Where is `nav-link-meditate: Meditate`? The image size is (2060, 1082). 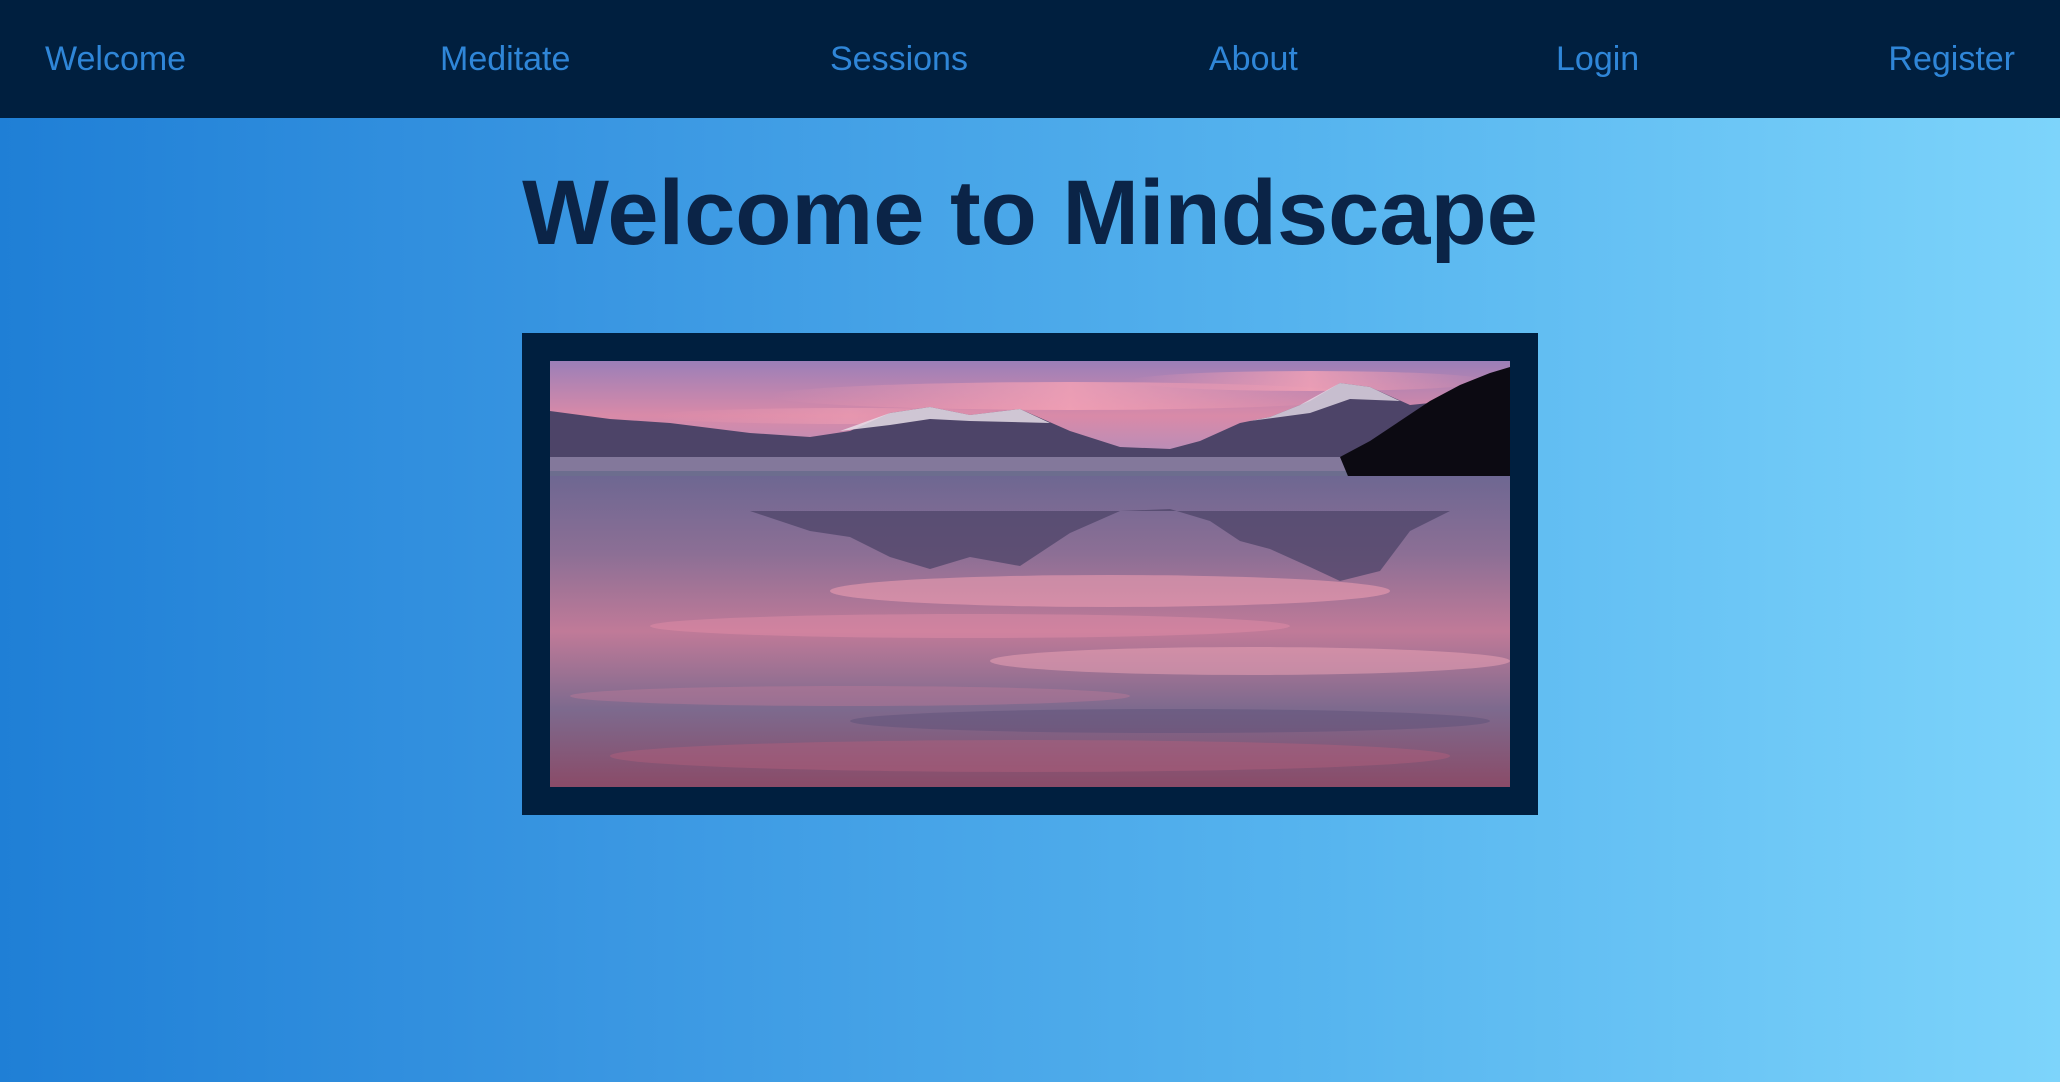
nav-link-meditate: Meditate is located at coordinates (505, 59).